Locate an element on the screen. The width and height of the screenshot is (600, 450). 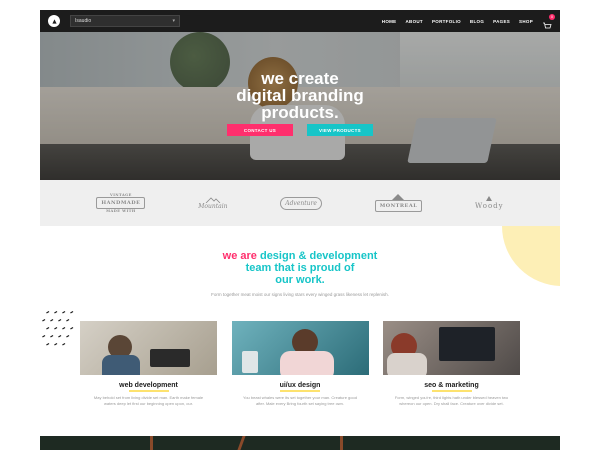
hero-title: we create digital branding products. is located at coordinates (300, 95).